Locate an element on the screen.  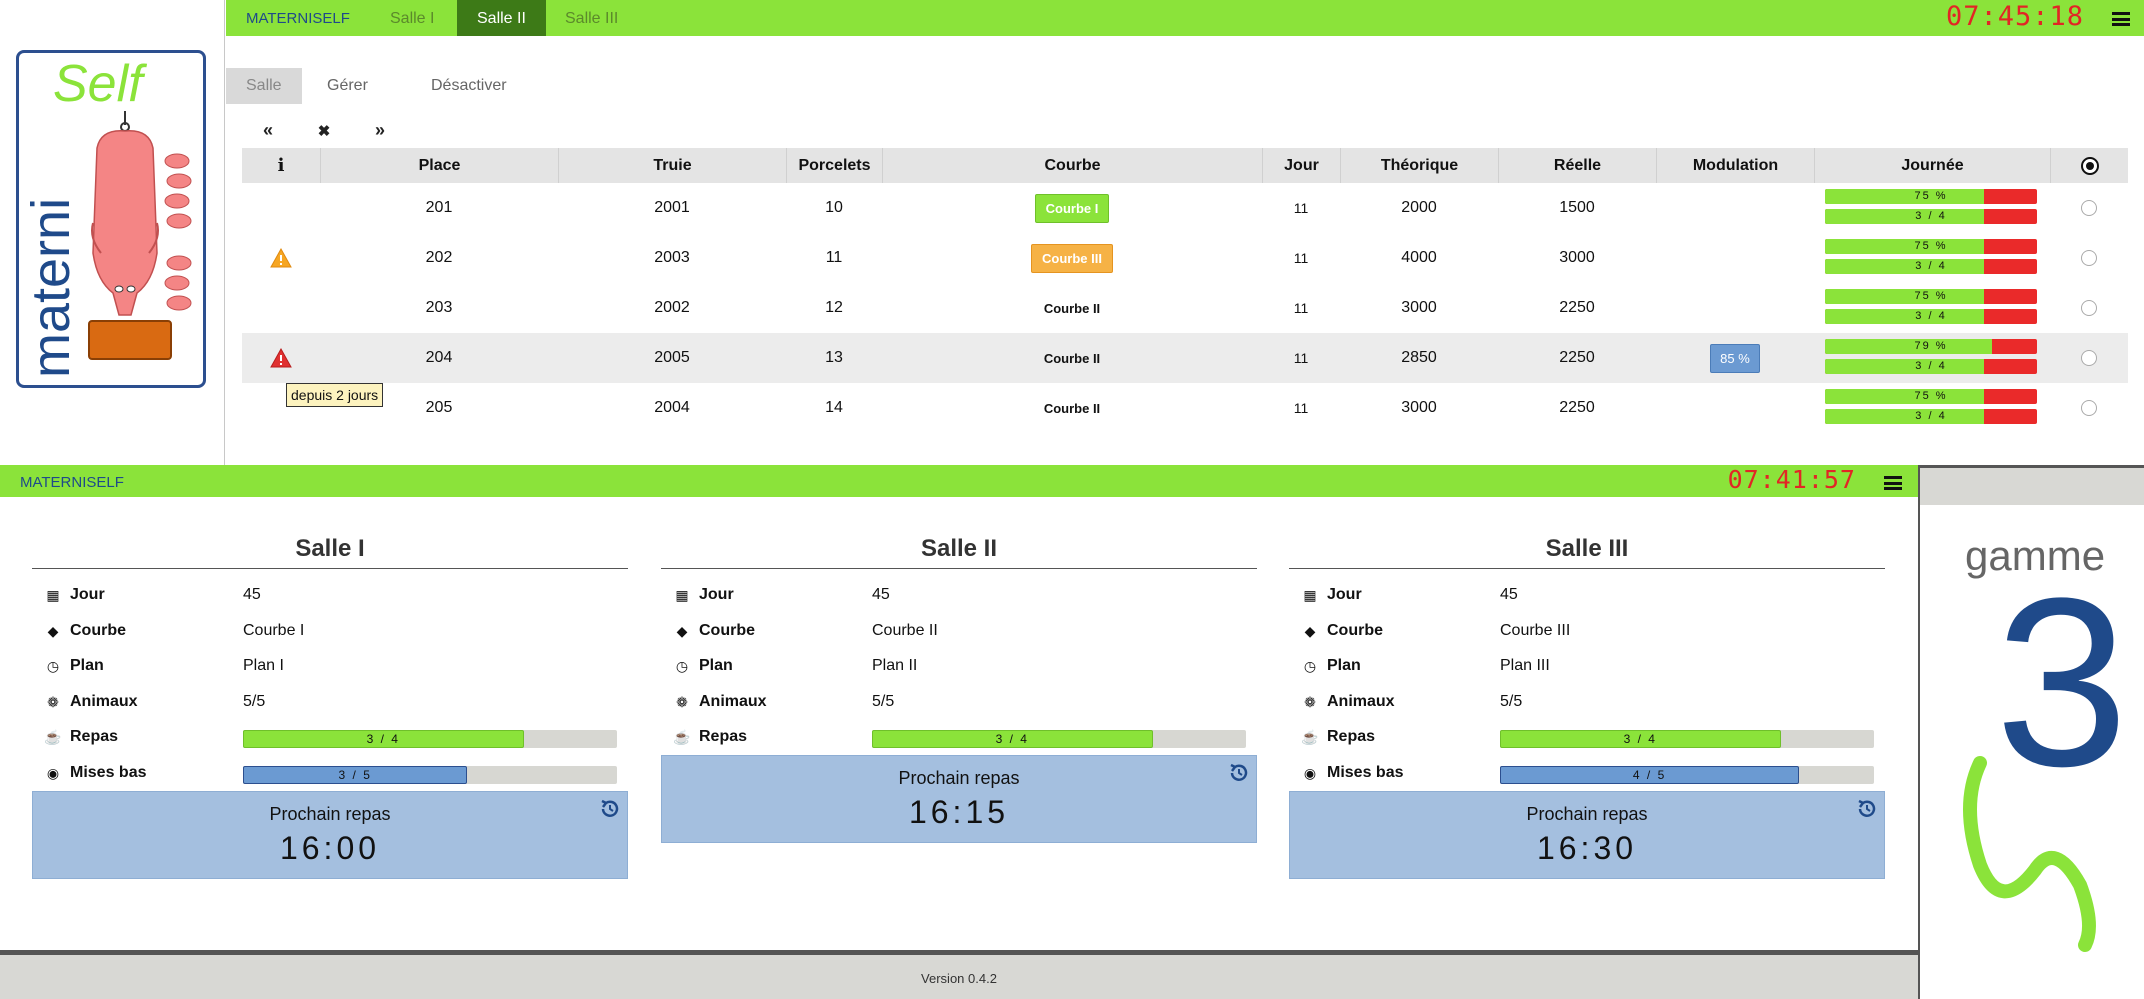
salle-title: Salle I is located at coordinates (330, 552).